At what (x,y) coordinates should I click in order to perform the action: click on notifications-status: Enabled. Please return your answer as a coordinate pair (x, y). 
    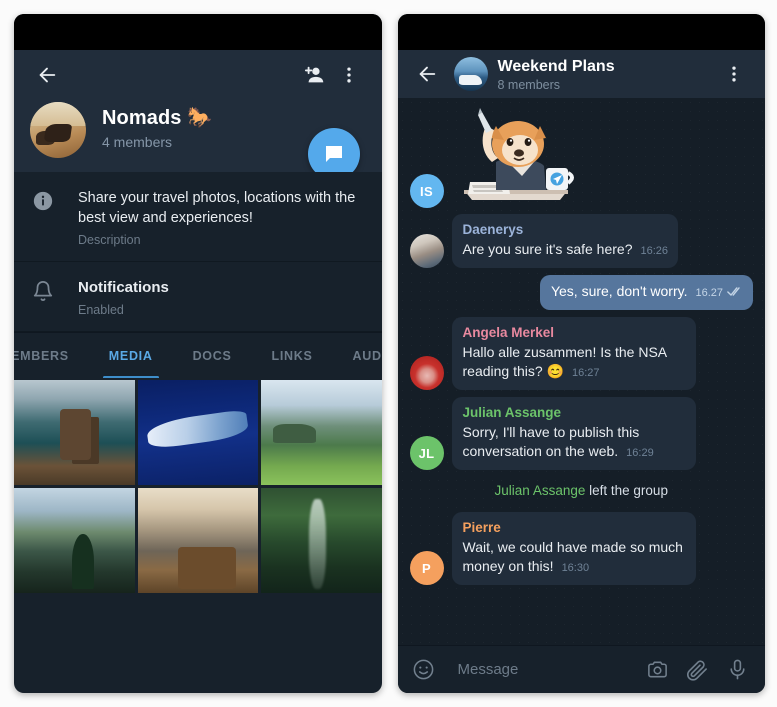
    Looking at the image, I should click on (101, 310).